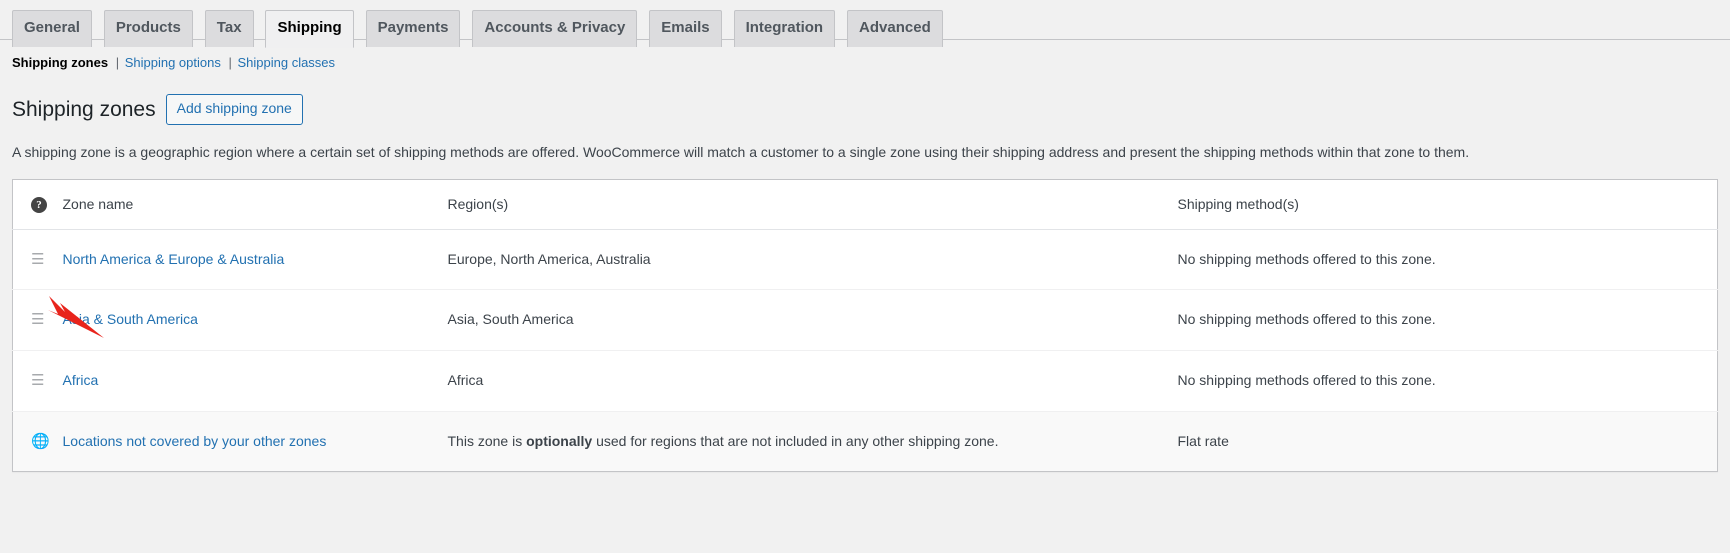 The image size is (1730, 553). What do you see at coordinates (234, 109) in the screenshot?
I see `add-shipping-zone-button: Add shipping zone` at bounding box center [234, 109].